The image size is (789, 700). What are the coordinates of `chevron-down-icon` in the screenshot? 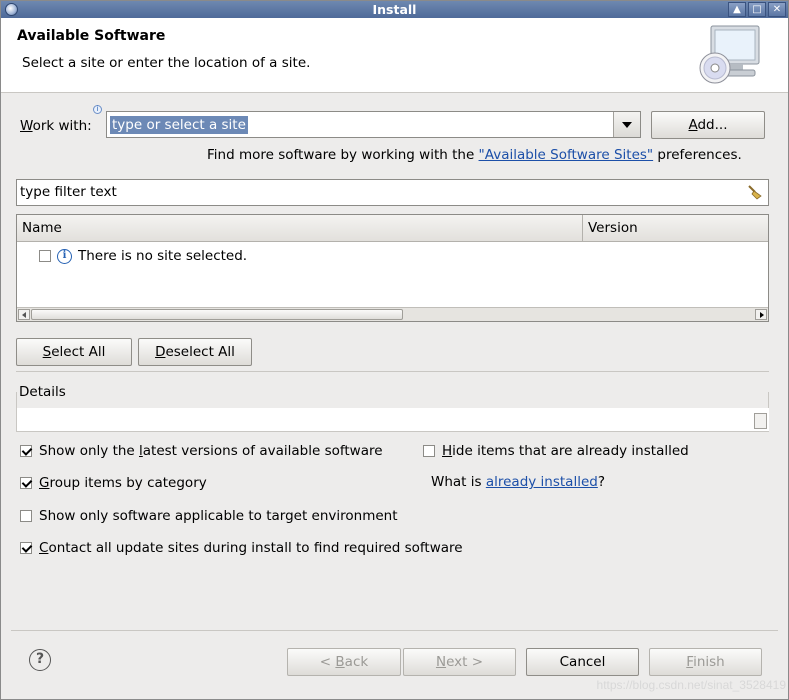 It's located at (626, 124).